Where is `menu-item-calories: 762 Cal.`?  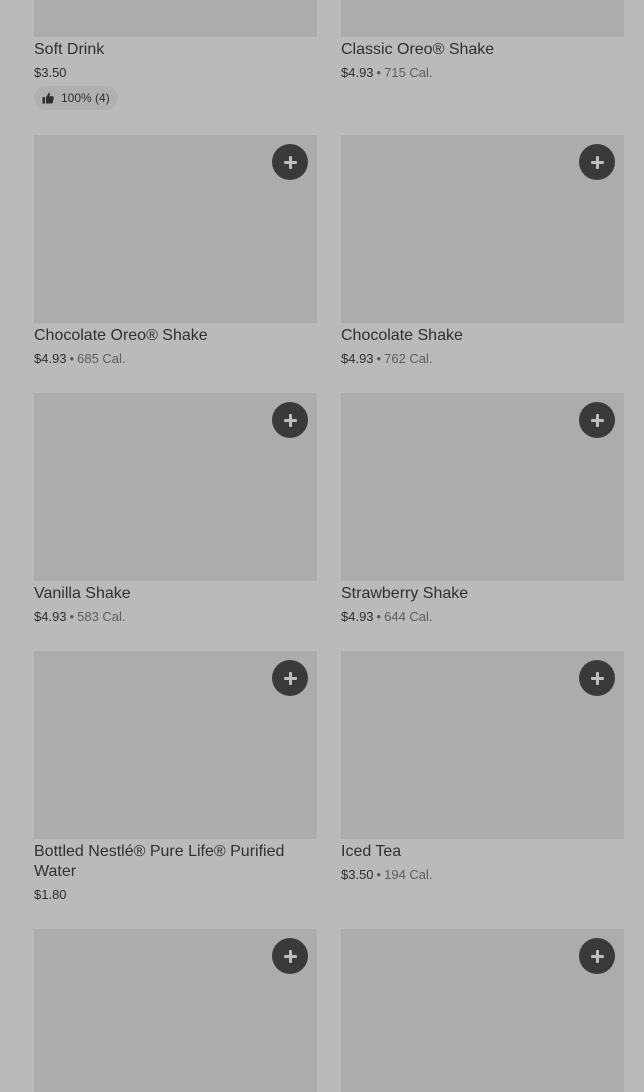 menu-item-calories: 762 Cal. is located at coordinates (408, 358).